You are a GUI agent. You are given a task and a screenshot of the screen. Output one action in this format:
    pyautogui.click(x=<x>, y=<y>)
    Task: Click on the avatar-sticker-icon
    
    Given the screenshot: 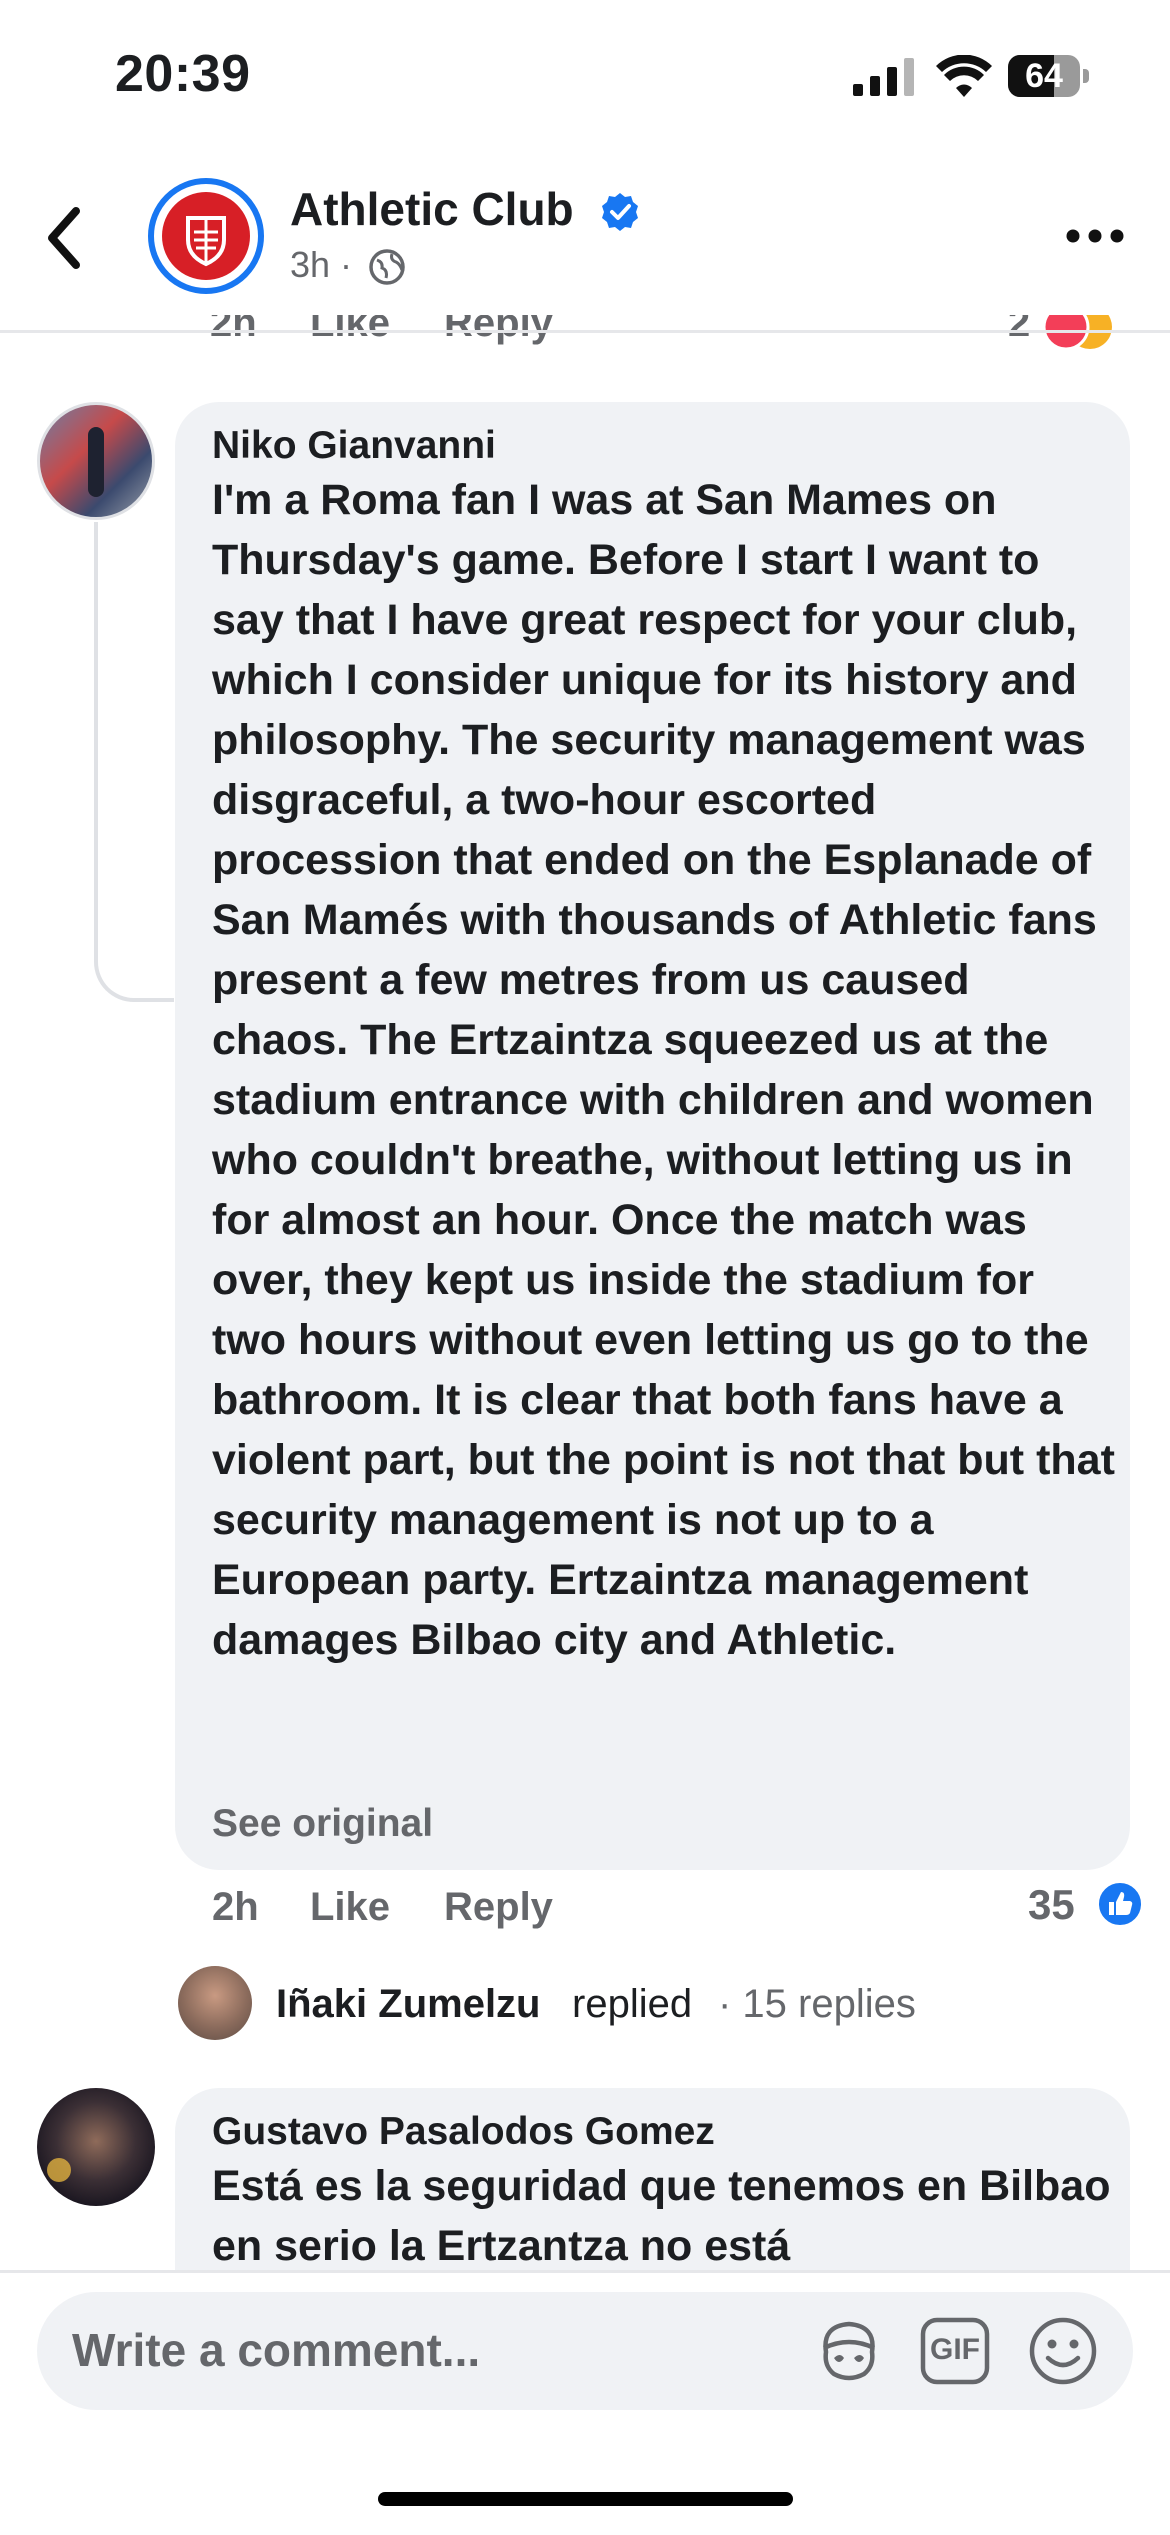 What is the action you would take?
    pyautogui.click(x=849, y=2351)
    